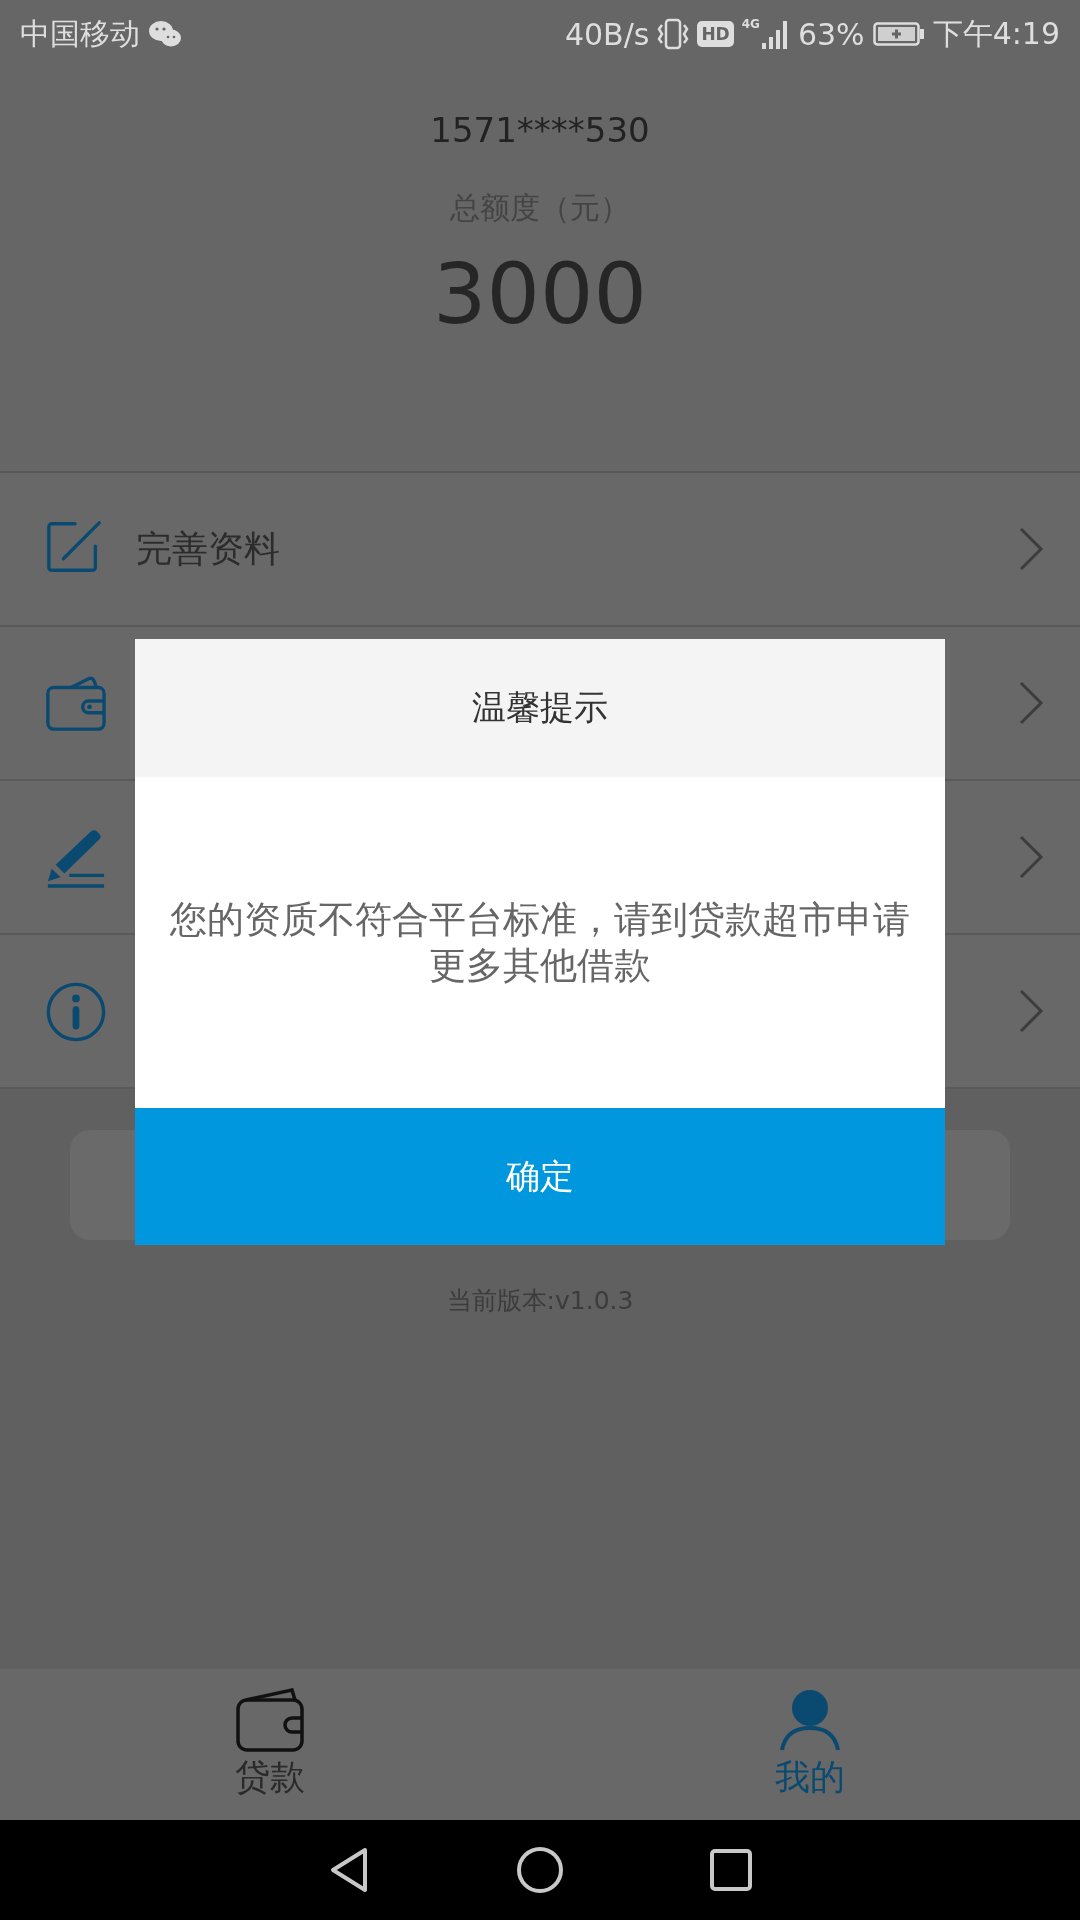  Describe the element at coordinates (540, 942) in the screenshot. I see `dialog-message: 您的资质不符合平台标准，请到贷款超市申请更多其他借款` at that location.